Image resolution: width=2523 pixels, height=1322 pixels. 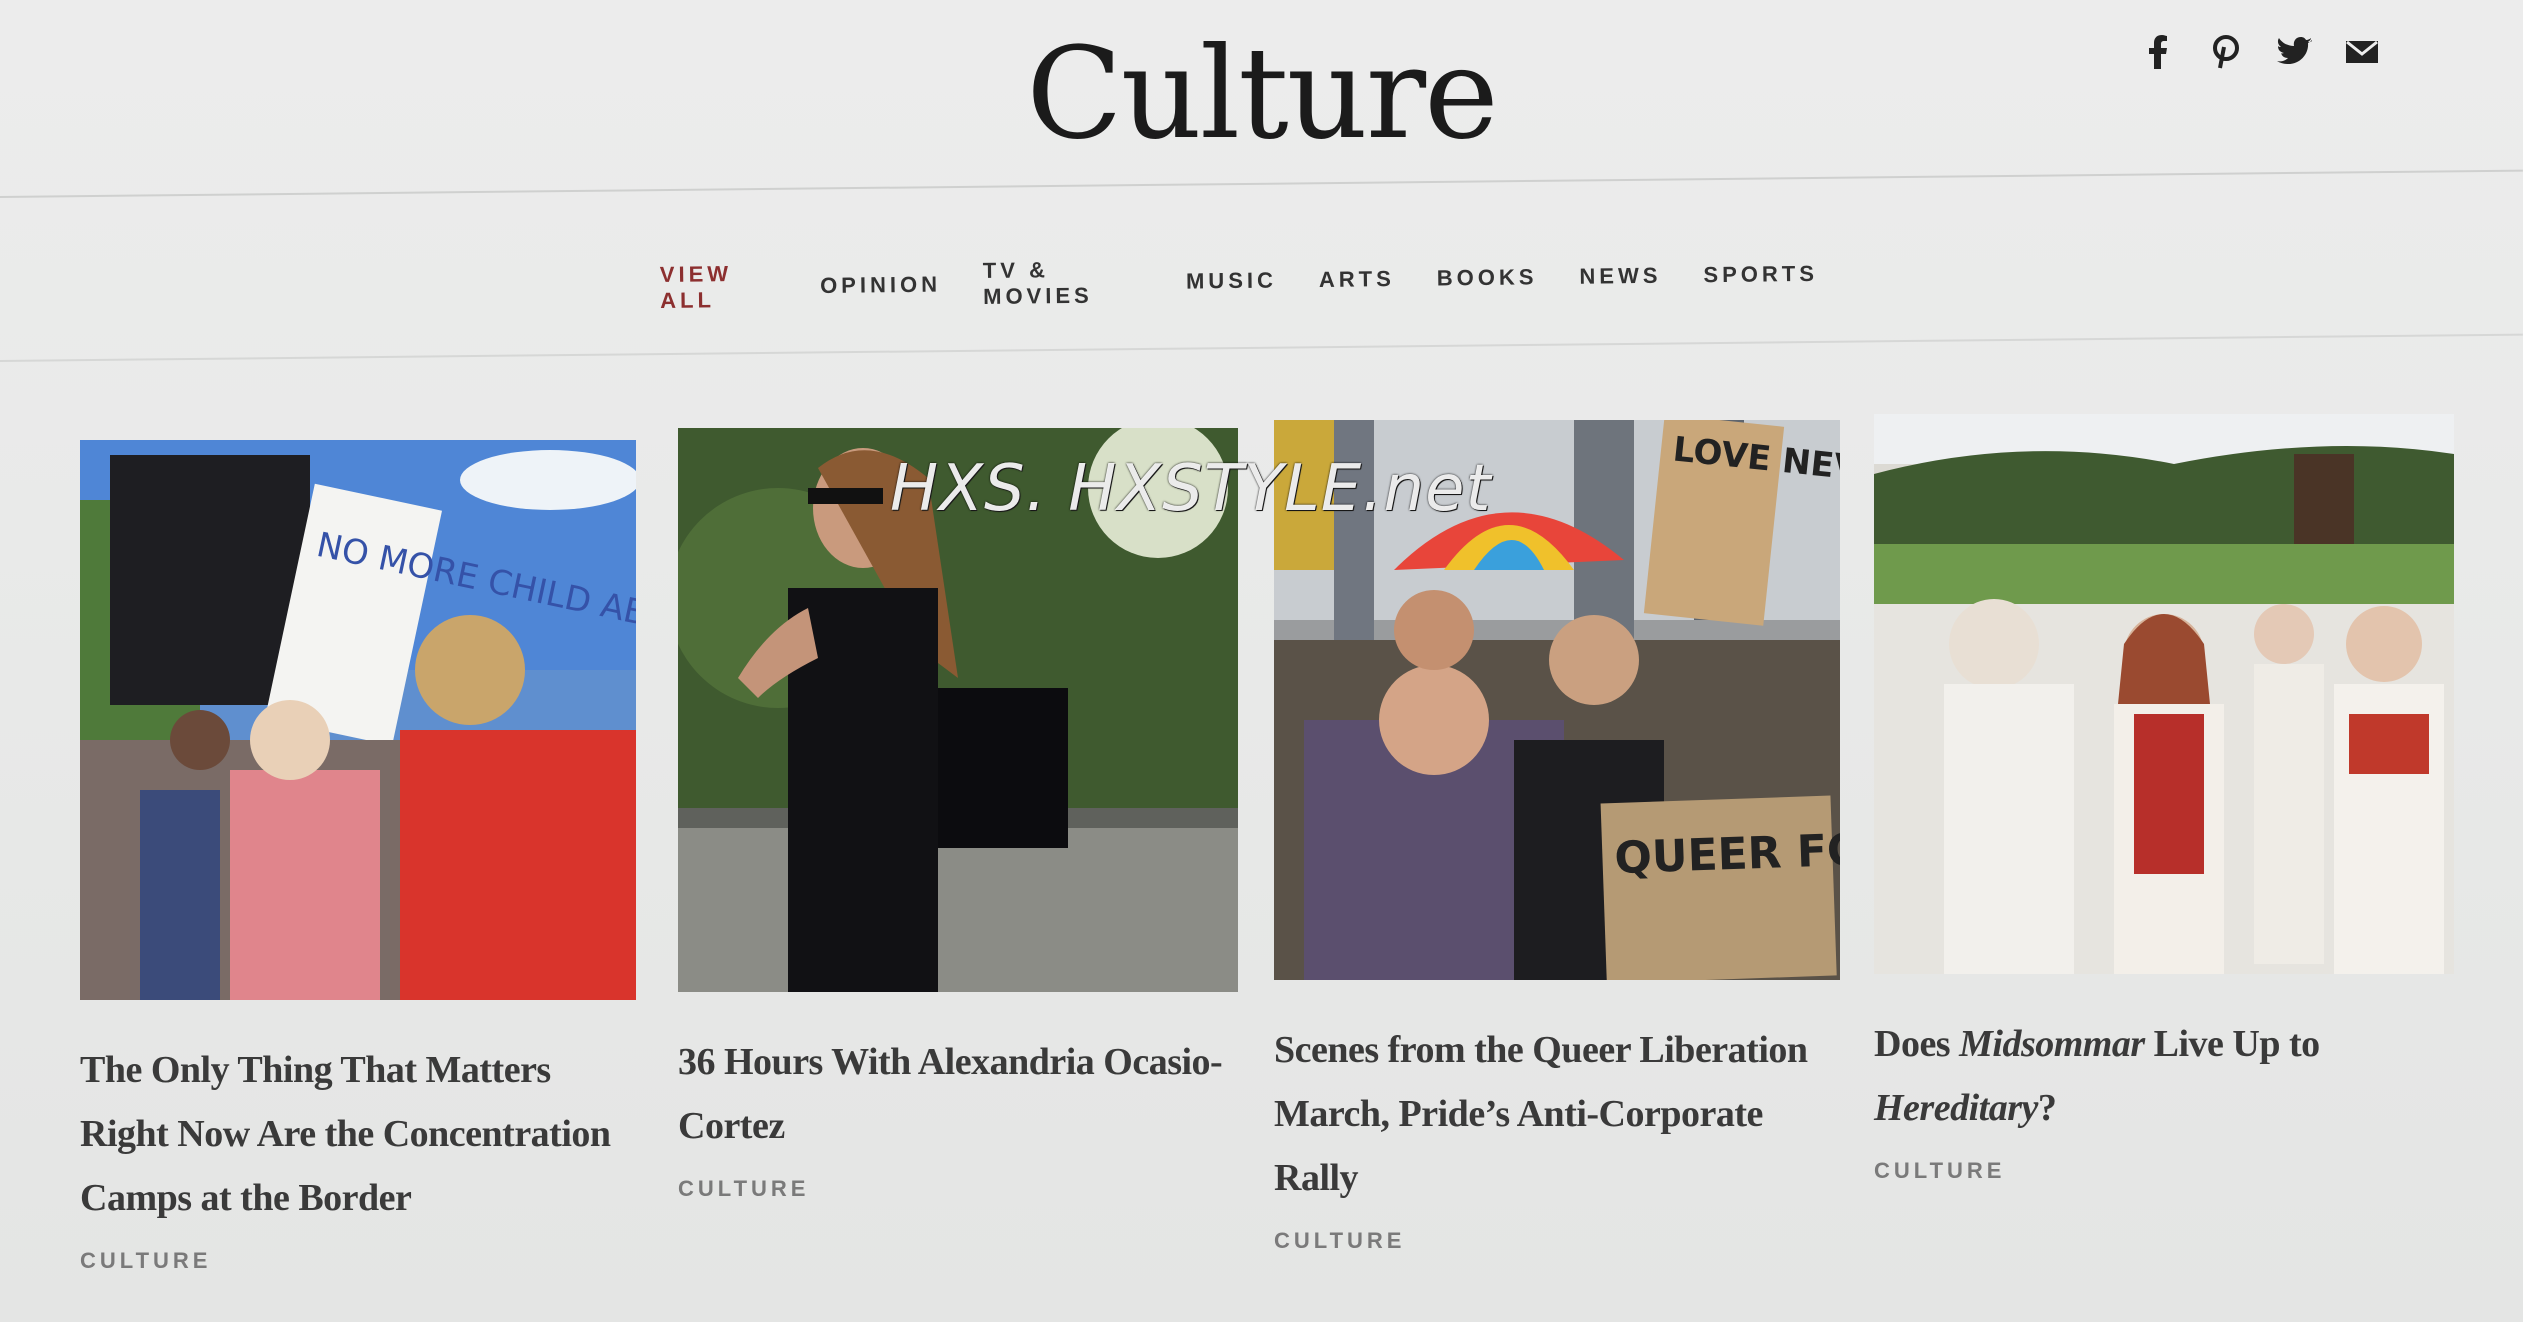 What do you see at coordinates (1261, 347) in the screenshot?
I see `nav-divider` at bounding box center [1261, 347].